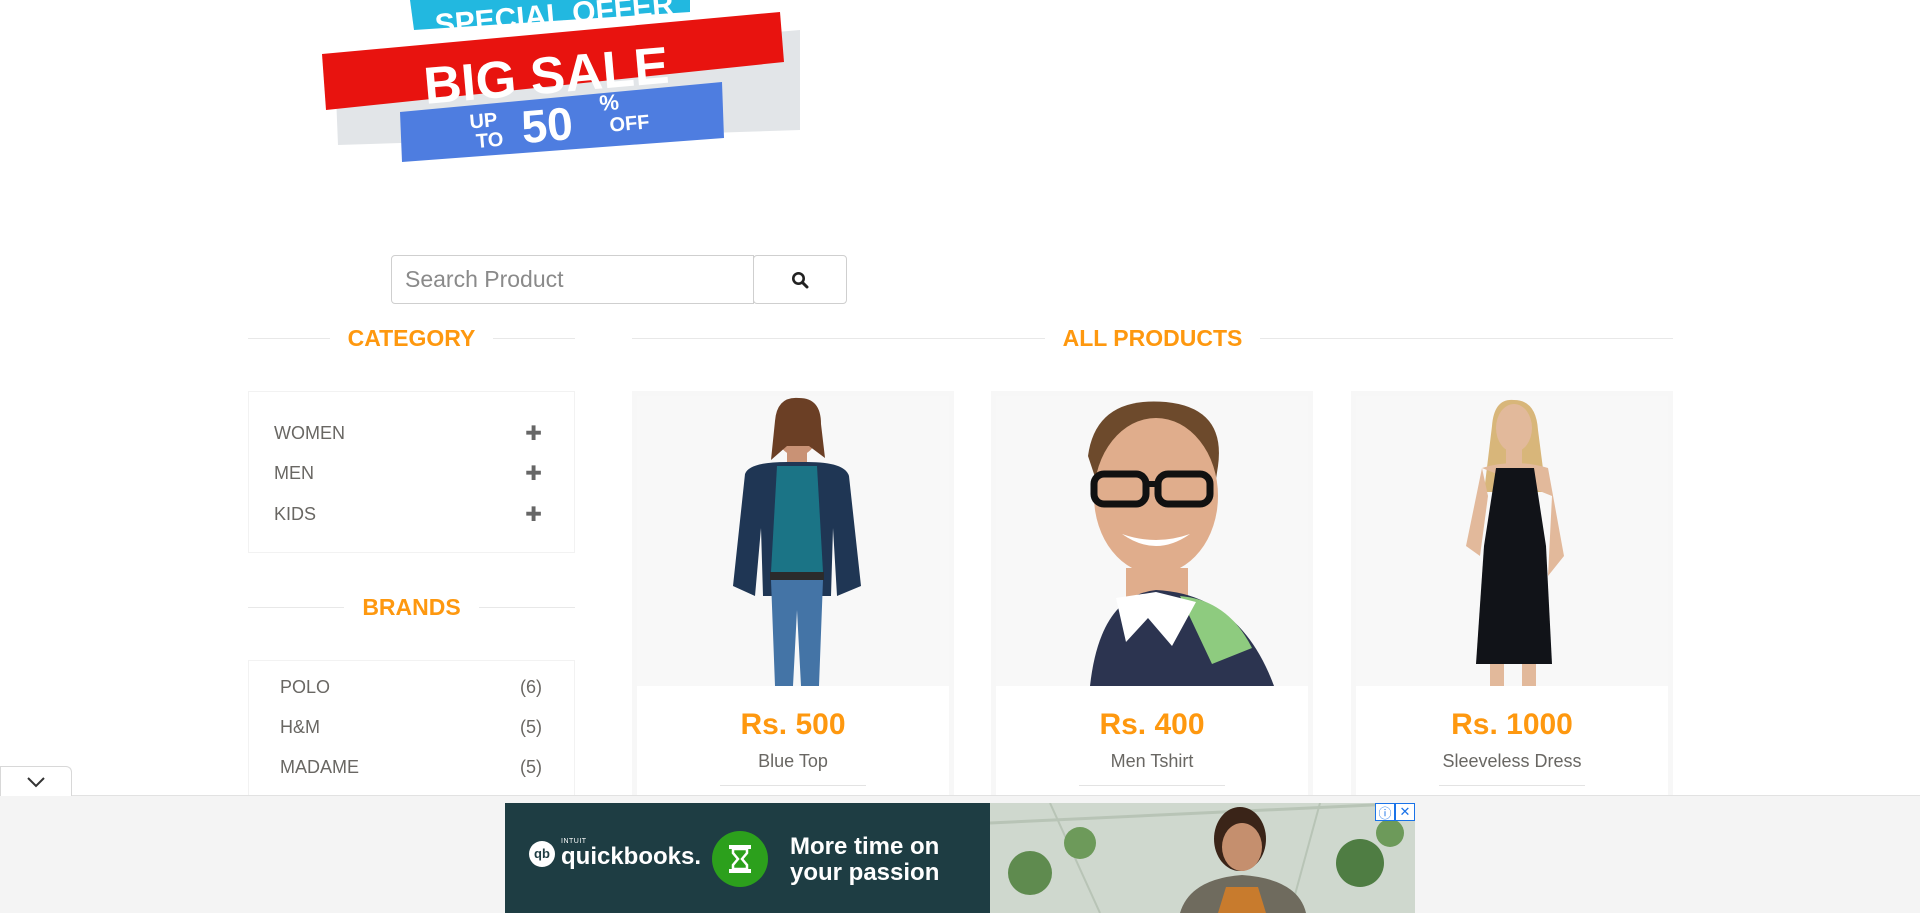 The height and width of the screenshot is (913, 1920). I want to click on brands-panel: POLO (6) H&M (5) MADAME (5), so click(411, 730).